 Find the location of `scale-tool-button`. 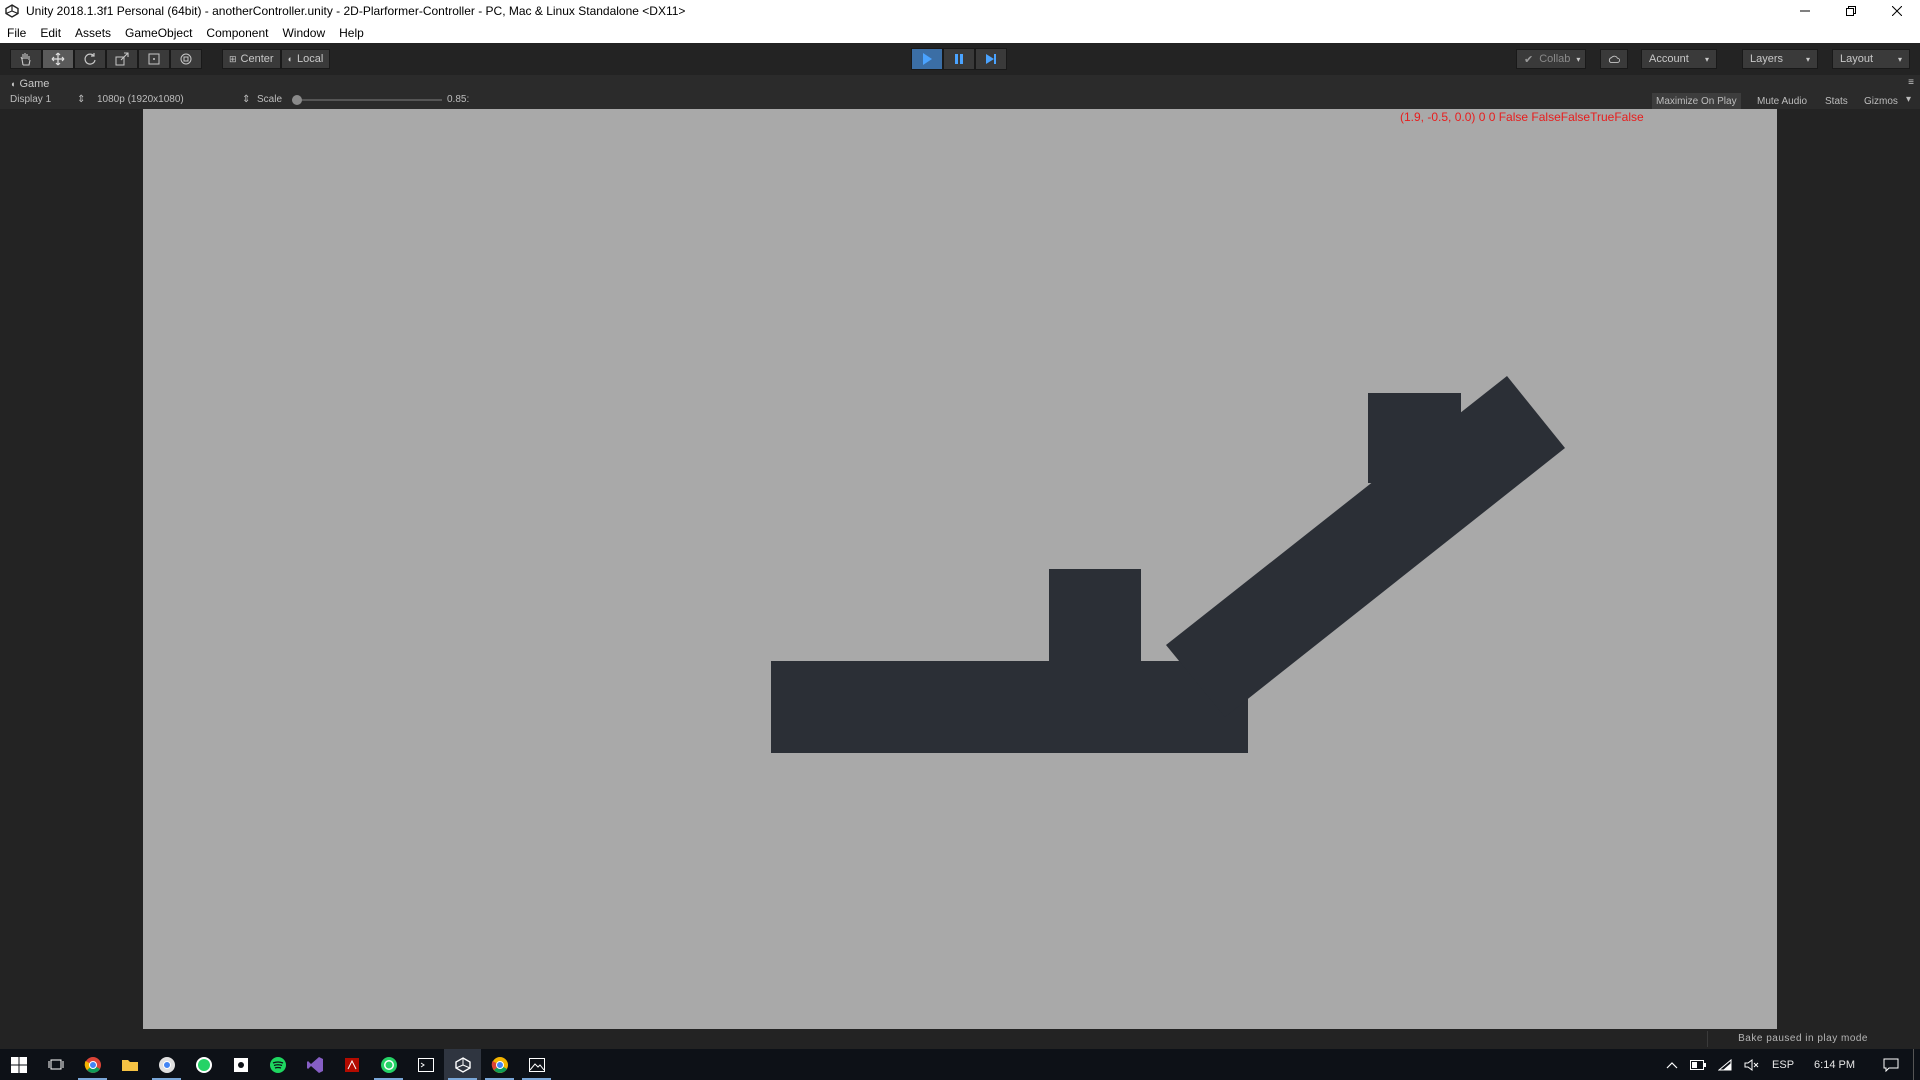

scale-tool-button is located at coordinates (122, 59).